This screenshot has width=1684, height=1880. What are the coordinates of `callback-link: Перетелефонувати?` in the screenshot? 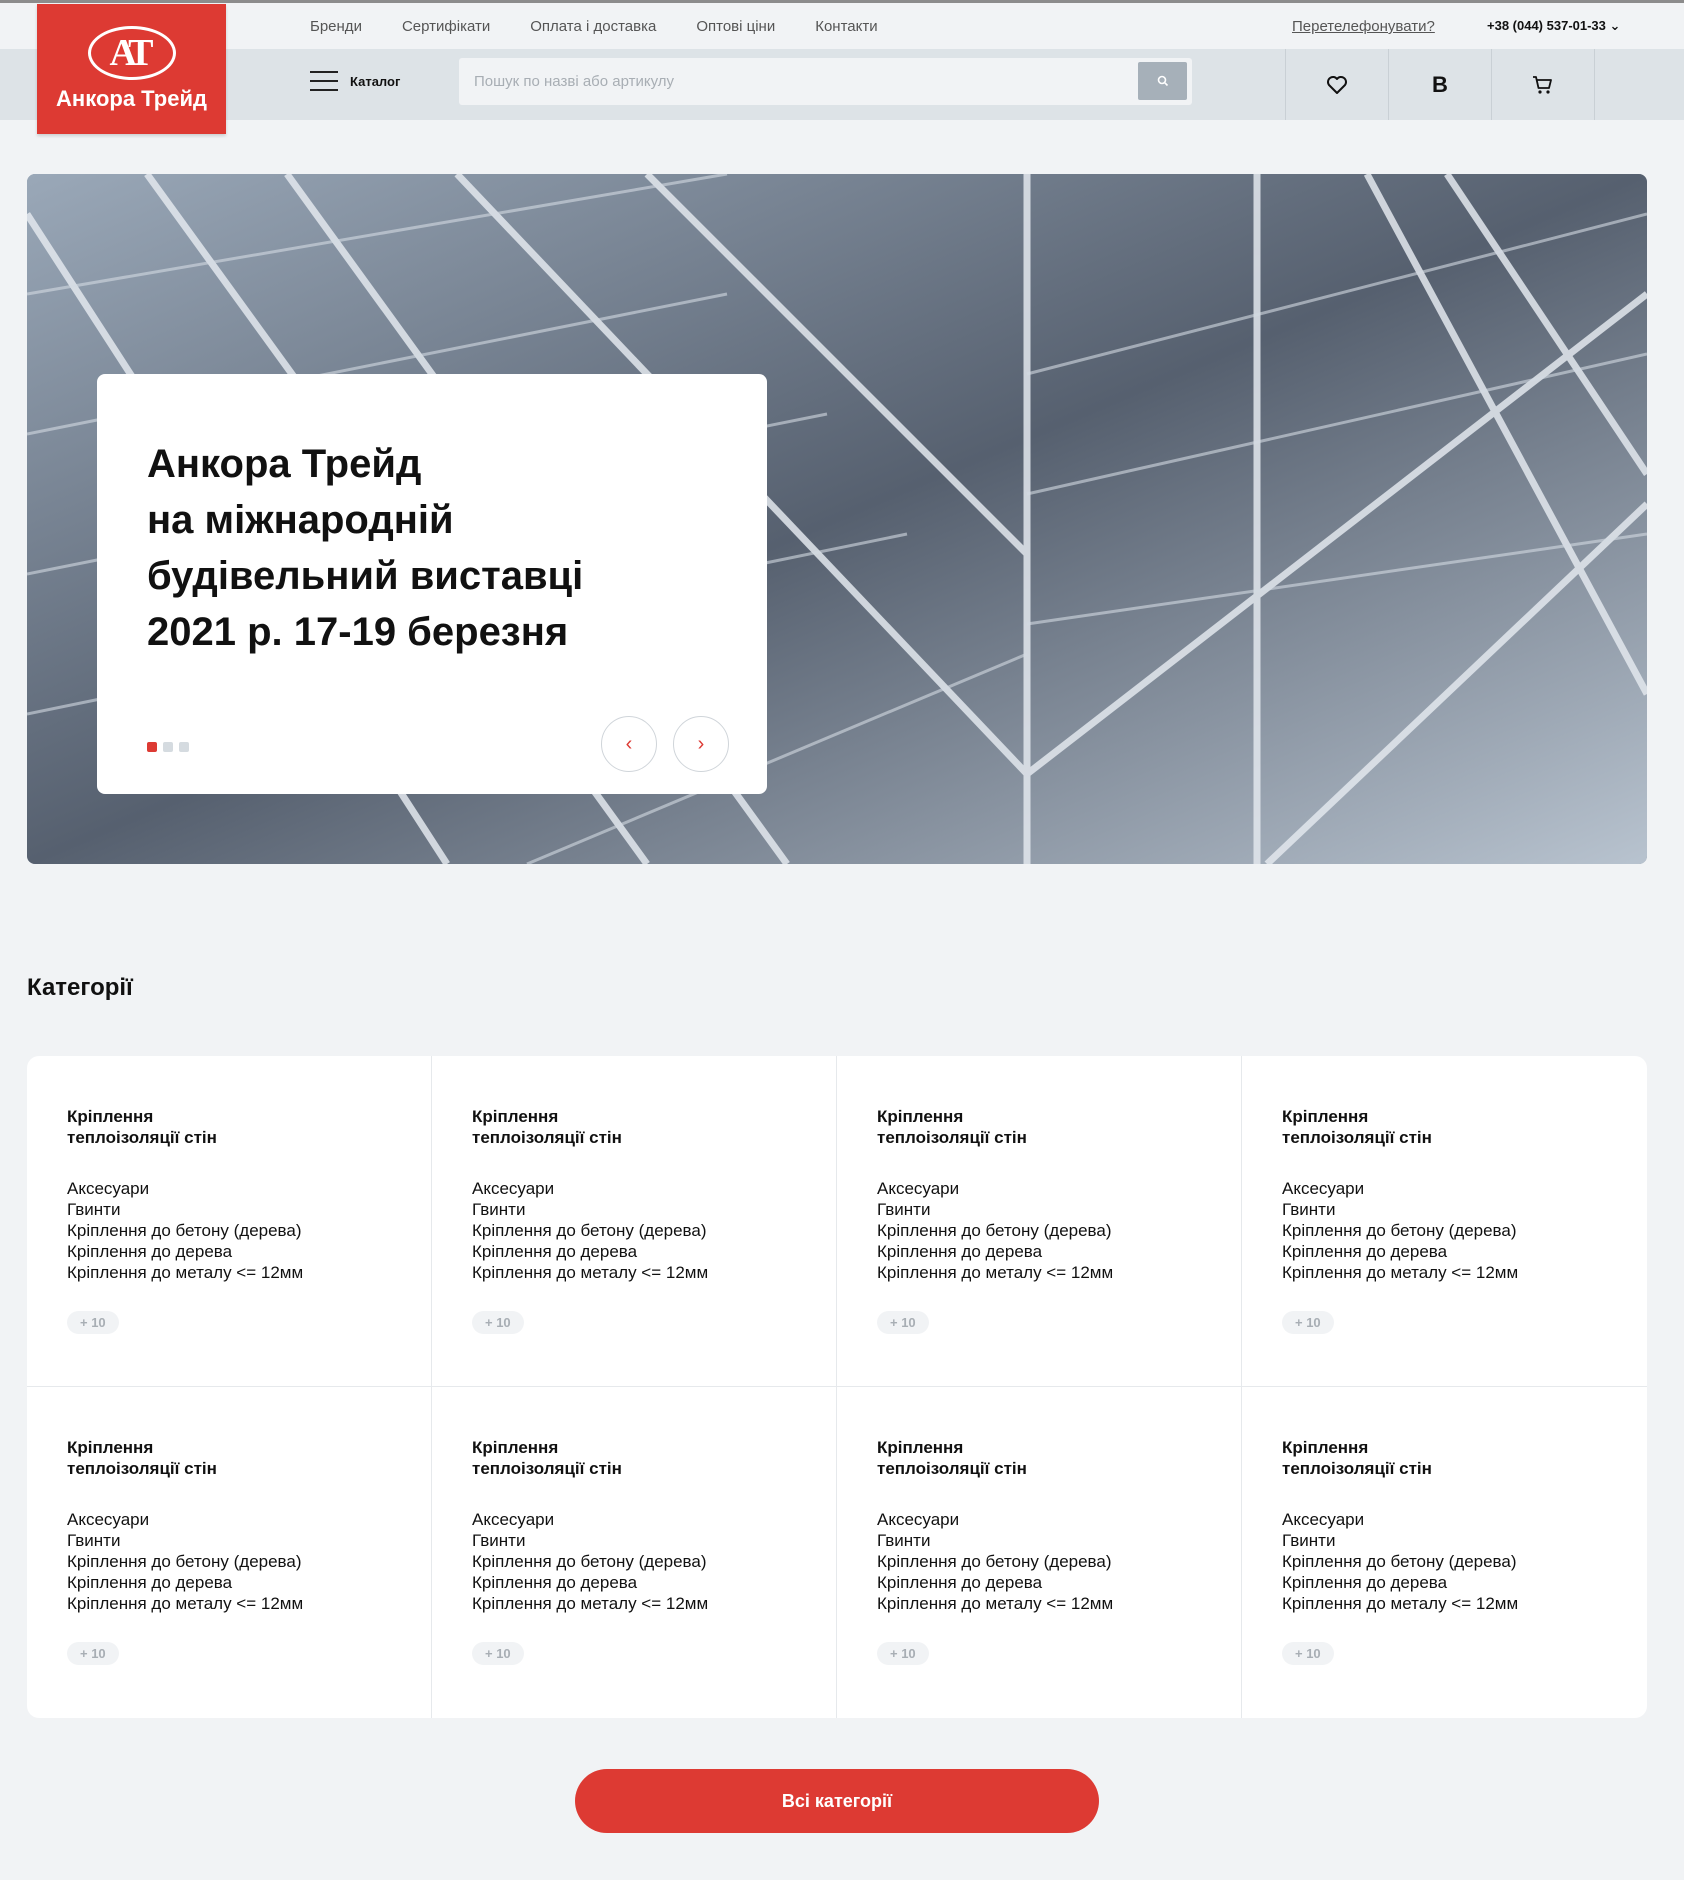 It's located at (1363, 26).